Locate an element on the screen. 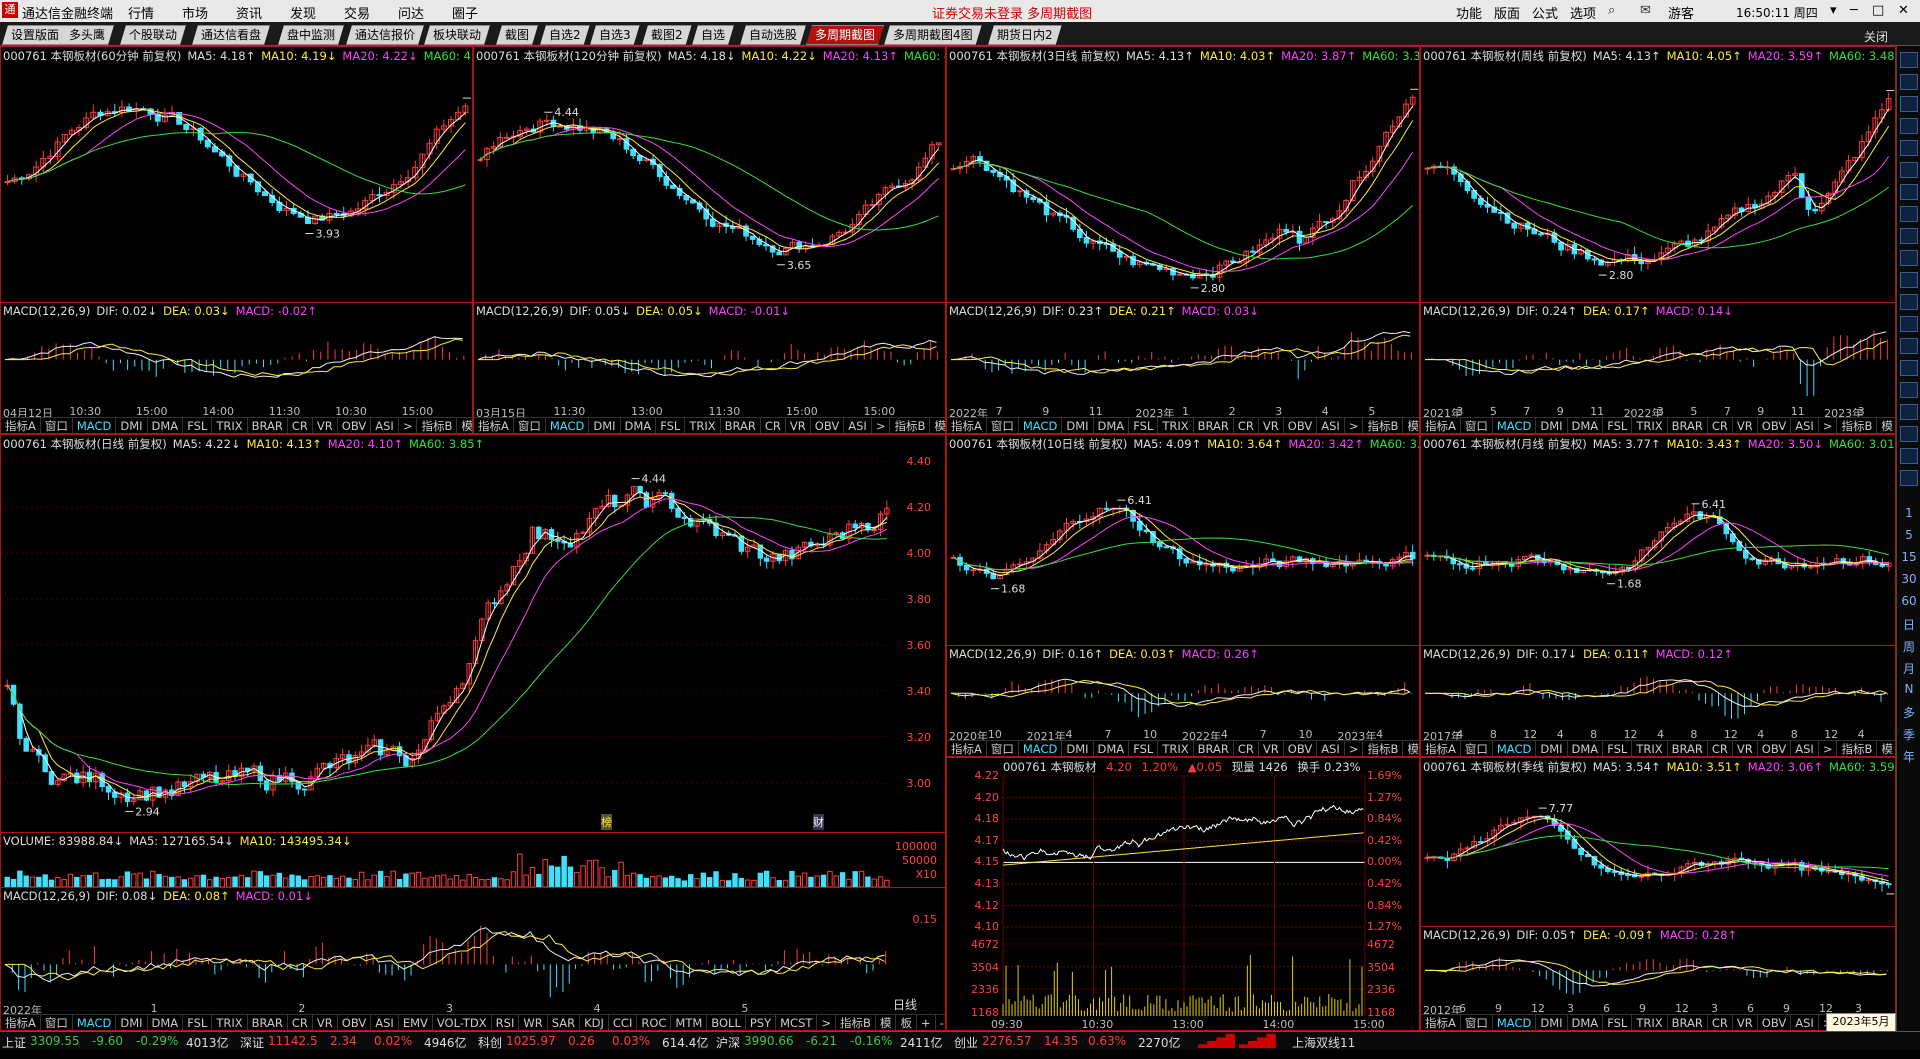  indicator-tab: EMV is located at coordinates (416, 1023).